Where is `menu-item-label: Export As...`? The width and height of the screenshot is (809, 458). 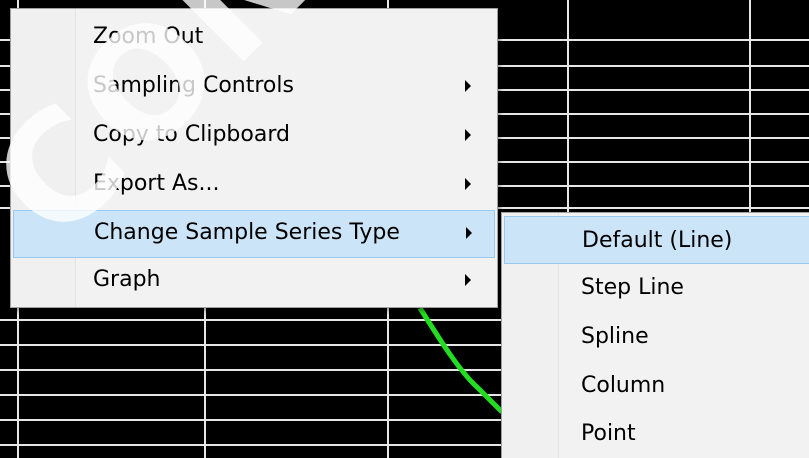 menu-item-label: Export As... is located at coordinates (156, 183).